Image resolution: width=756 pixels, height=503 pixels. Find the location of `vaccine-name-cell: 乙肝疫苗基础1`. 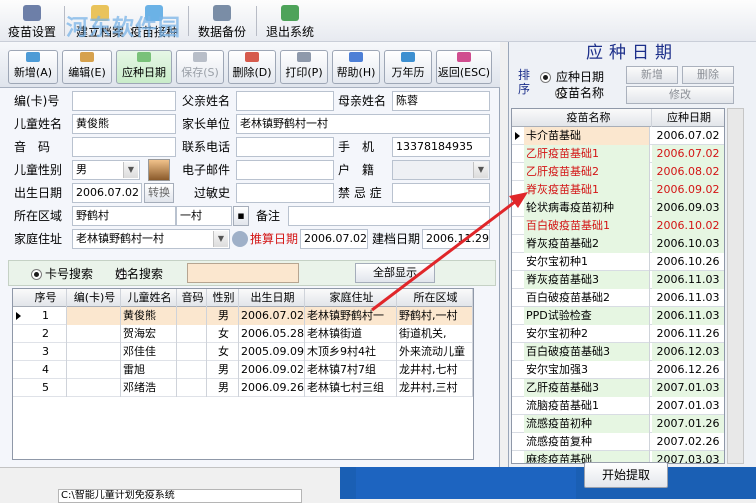

vaccine-name-cell: 乙肝疫苗基础1 is located at coordinates (587, 154).